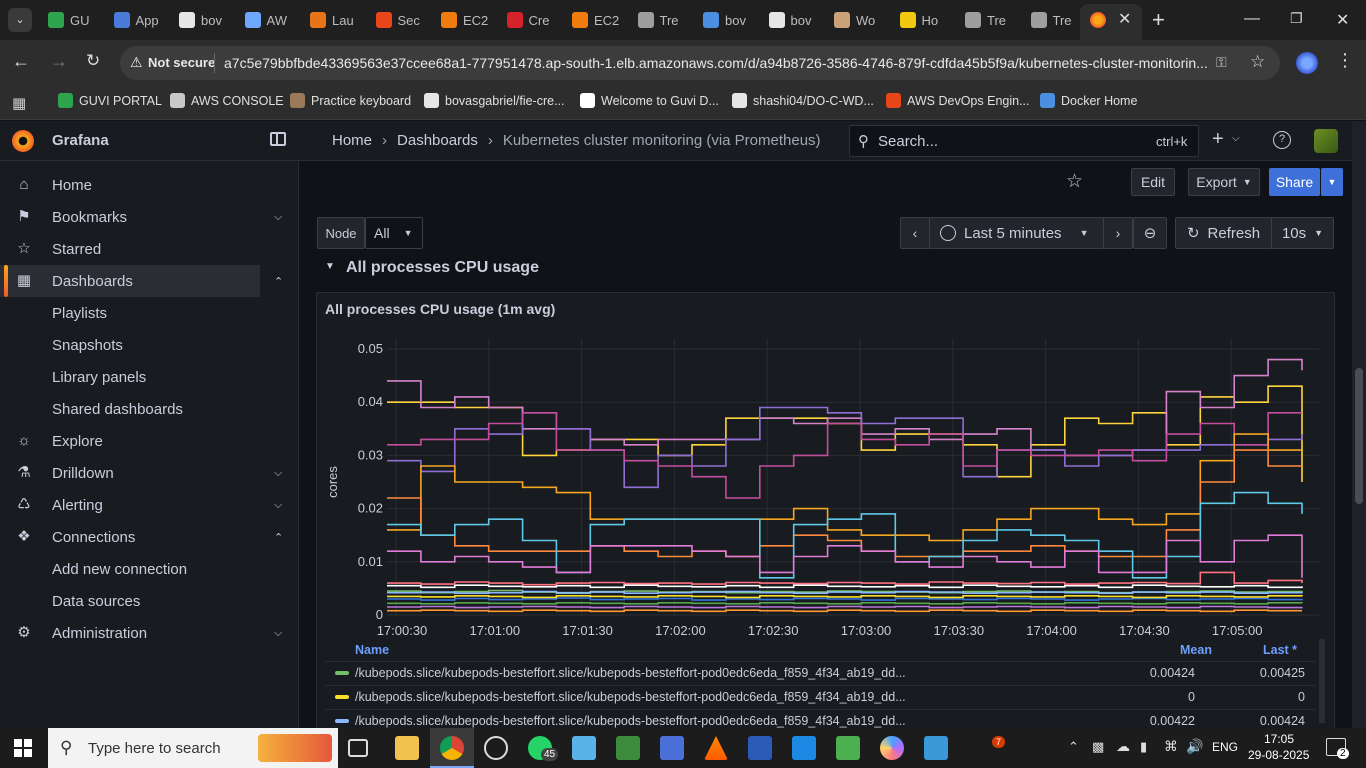 This screenshot has width=1366, height=768. Describe the element at coordinates (1194, 746) in the screenshot. I see `volume-icon: 🔊` at that location.